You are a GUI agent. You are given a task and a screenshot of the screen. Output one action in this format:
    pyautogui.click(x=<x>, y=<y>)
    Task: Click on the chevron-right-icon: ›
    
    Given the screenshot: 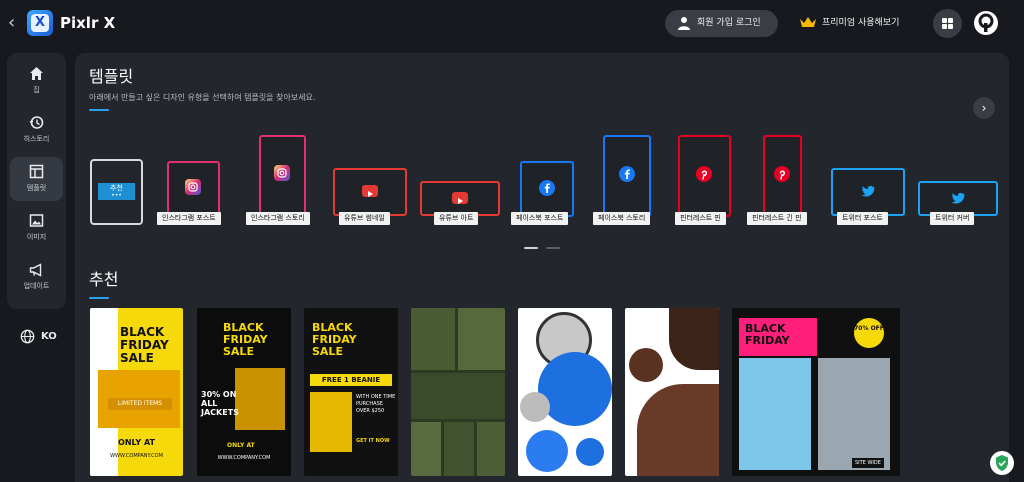 What is the action you would take?
    pyautogui.click(x=984, y=108)
    